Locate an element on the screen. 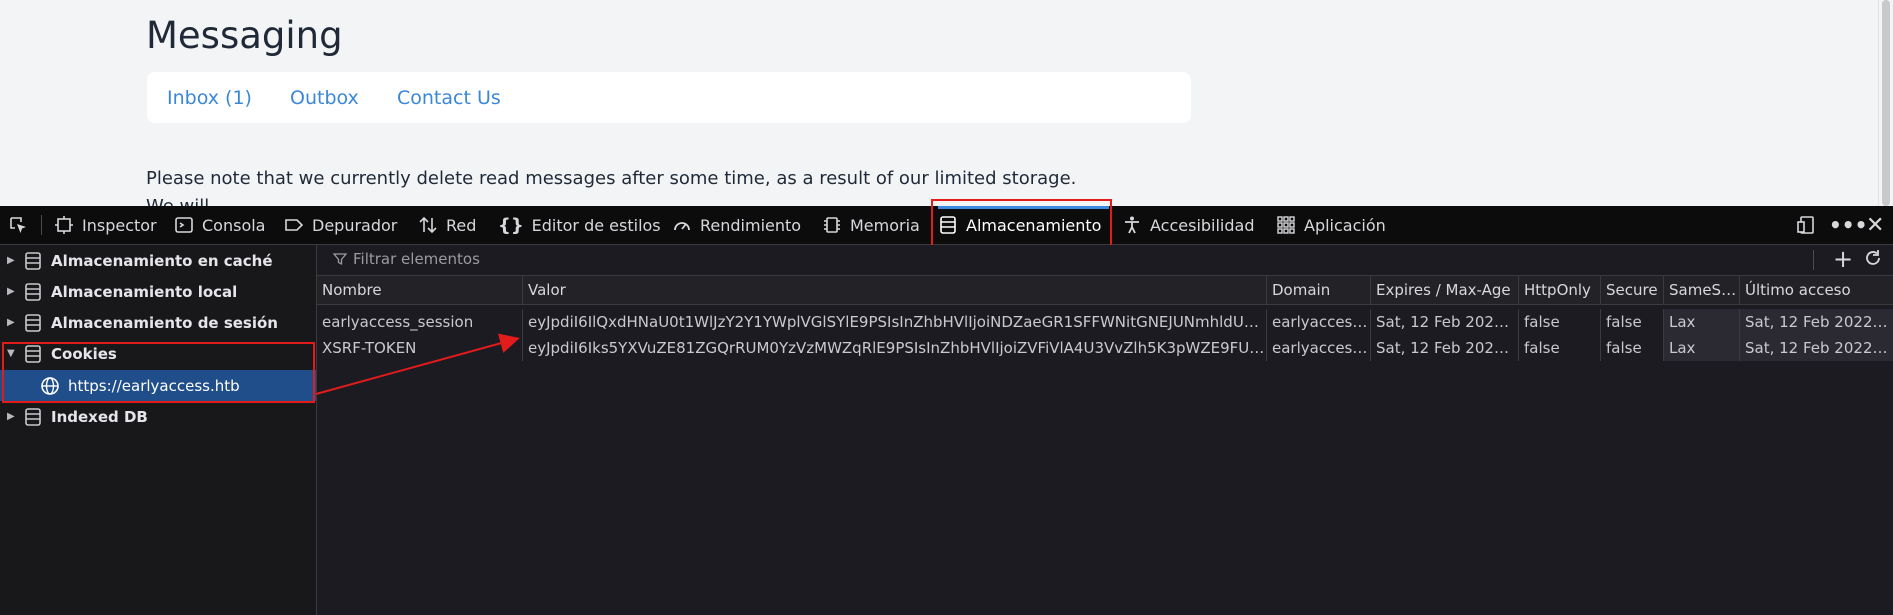  tab-memory: Memoria is located at coordinates (871, 225).